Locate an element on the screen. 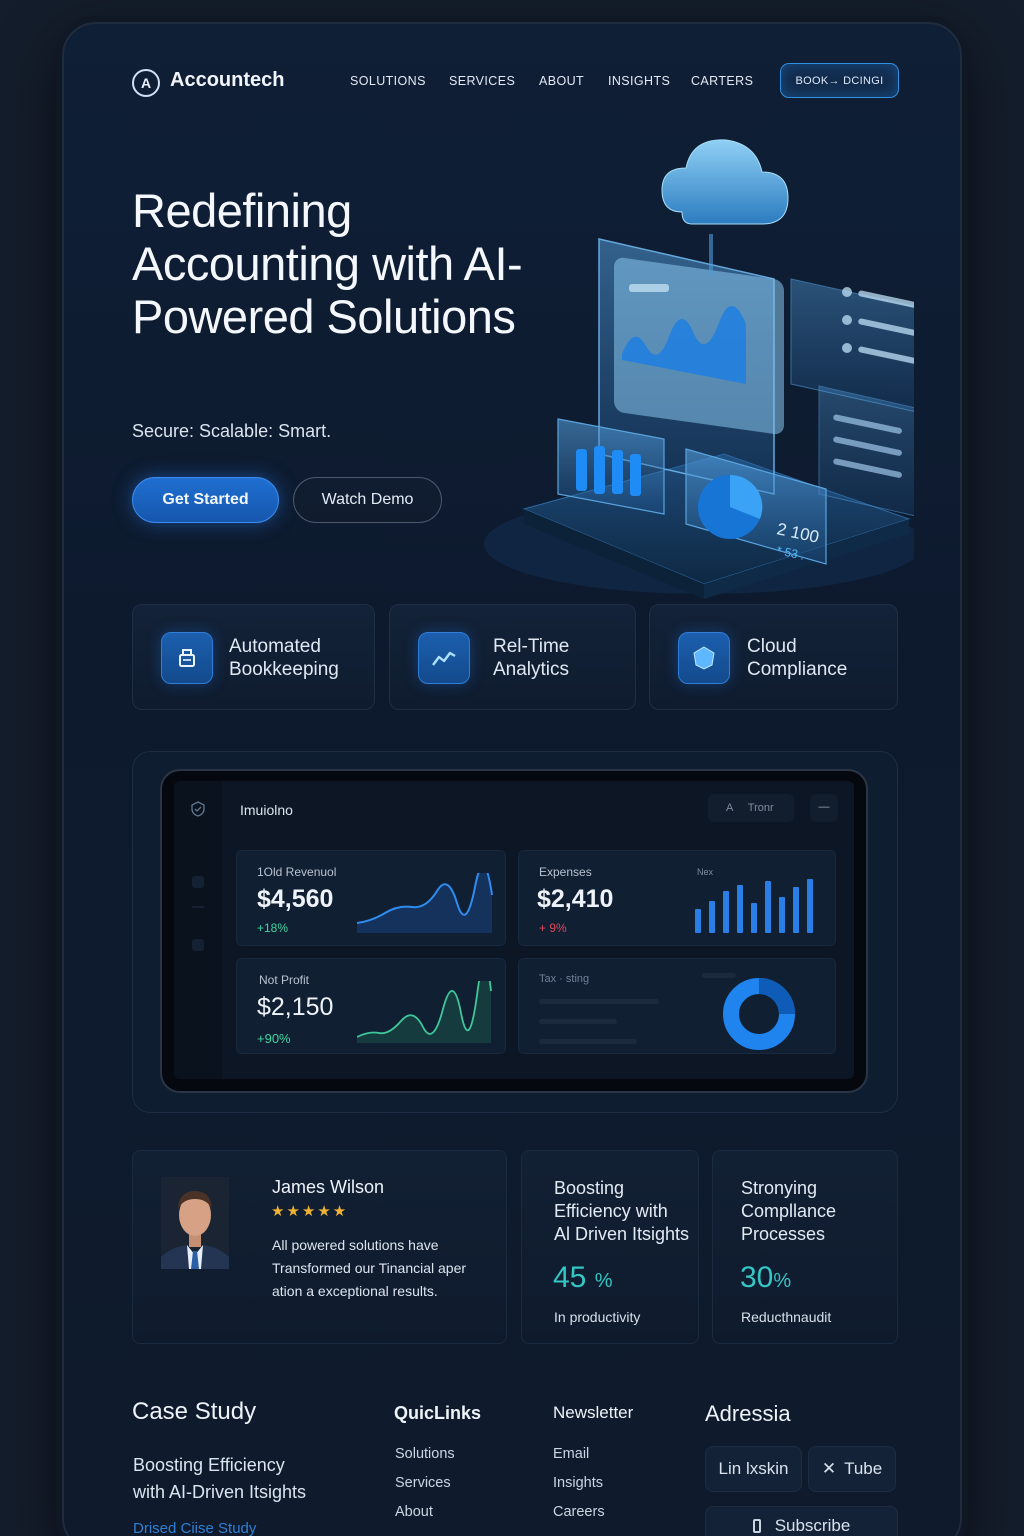 The height and width of the screenshot is (1536, 1024). sidebar-divider is located at coordinates (198, 907).